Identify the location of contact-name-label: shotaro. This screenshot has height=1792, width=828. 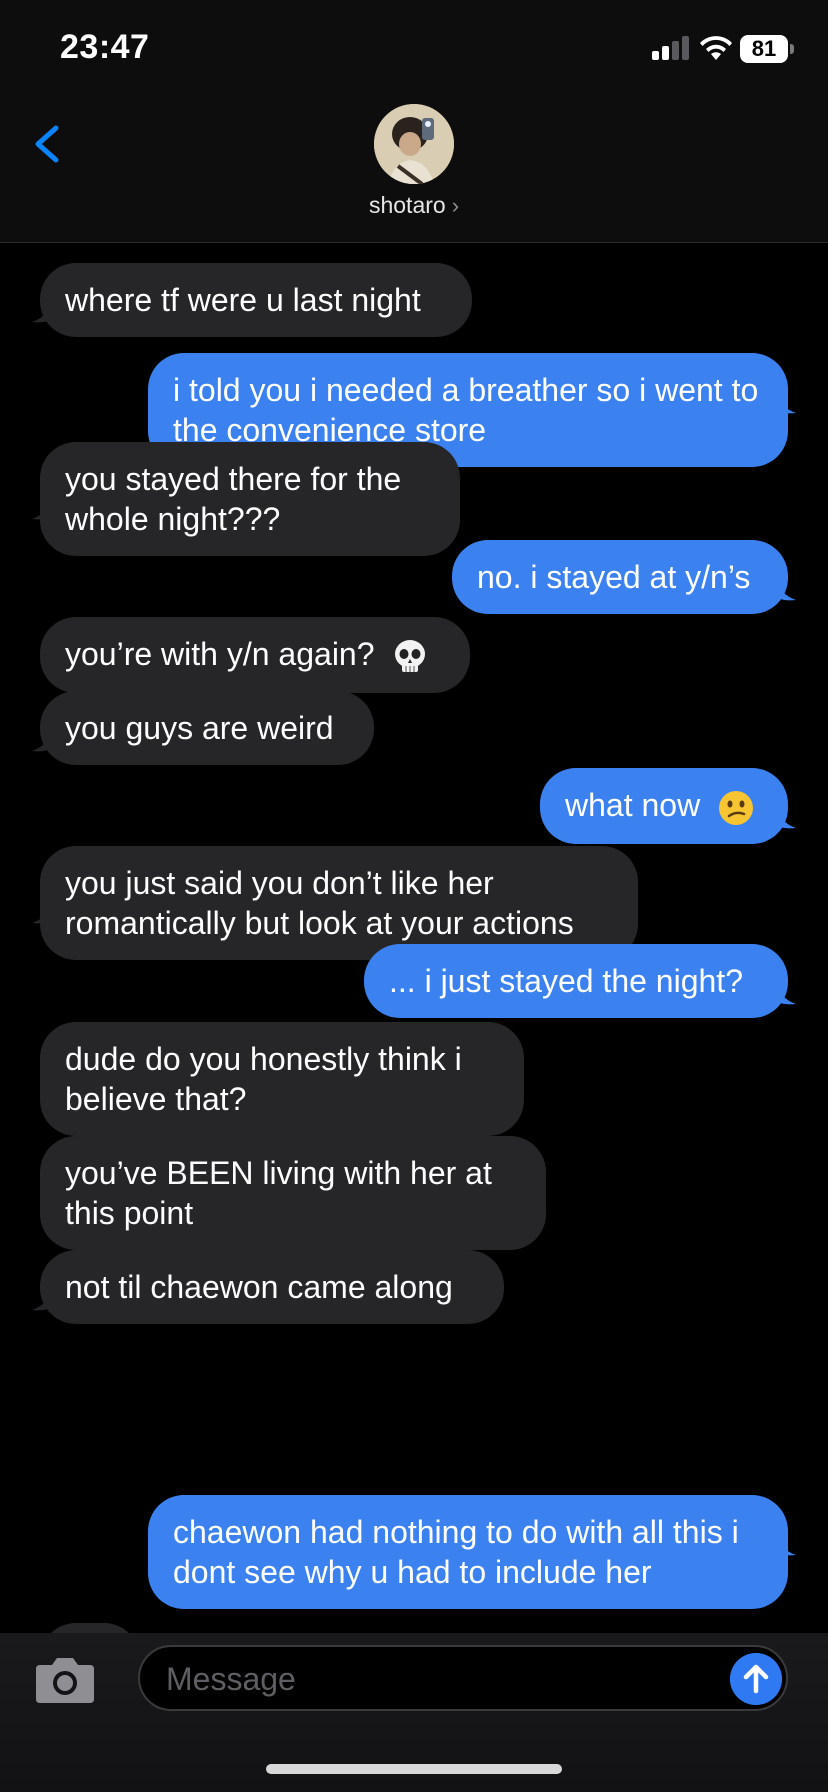
(407, 205).